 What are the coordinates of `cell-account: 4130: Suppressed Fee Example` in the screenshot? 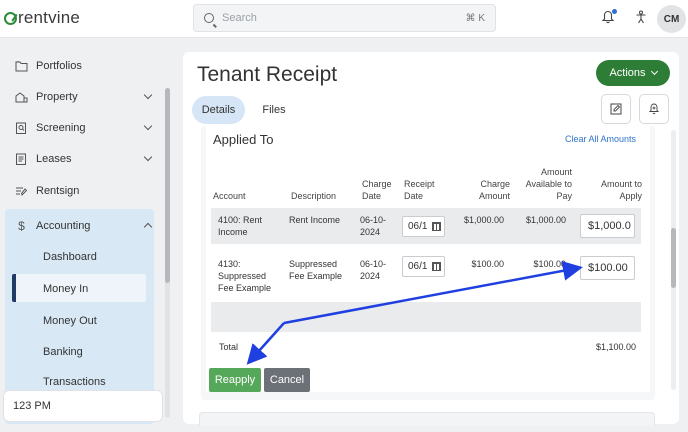 It's located at (245, 276).